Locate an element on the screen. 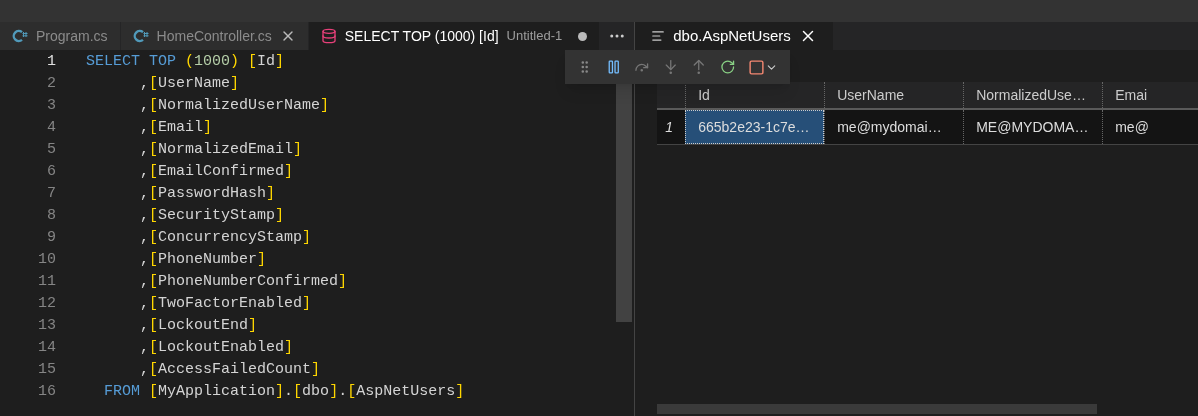 This screenshot has width=1198, height=416. code-line: ,[PhoneNumberConfirmed] is located at coordinates (243, 281).